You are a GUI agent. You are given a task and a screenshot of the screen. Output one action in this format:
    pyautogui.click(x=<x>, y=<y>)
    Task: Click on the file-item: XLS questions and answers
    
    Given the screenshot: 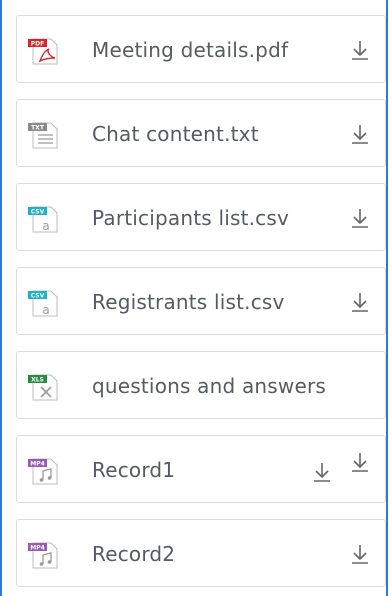 What is the action you would take?
    pyautogui.click(x=201, y=385)
    